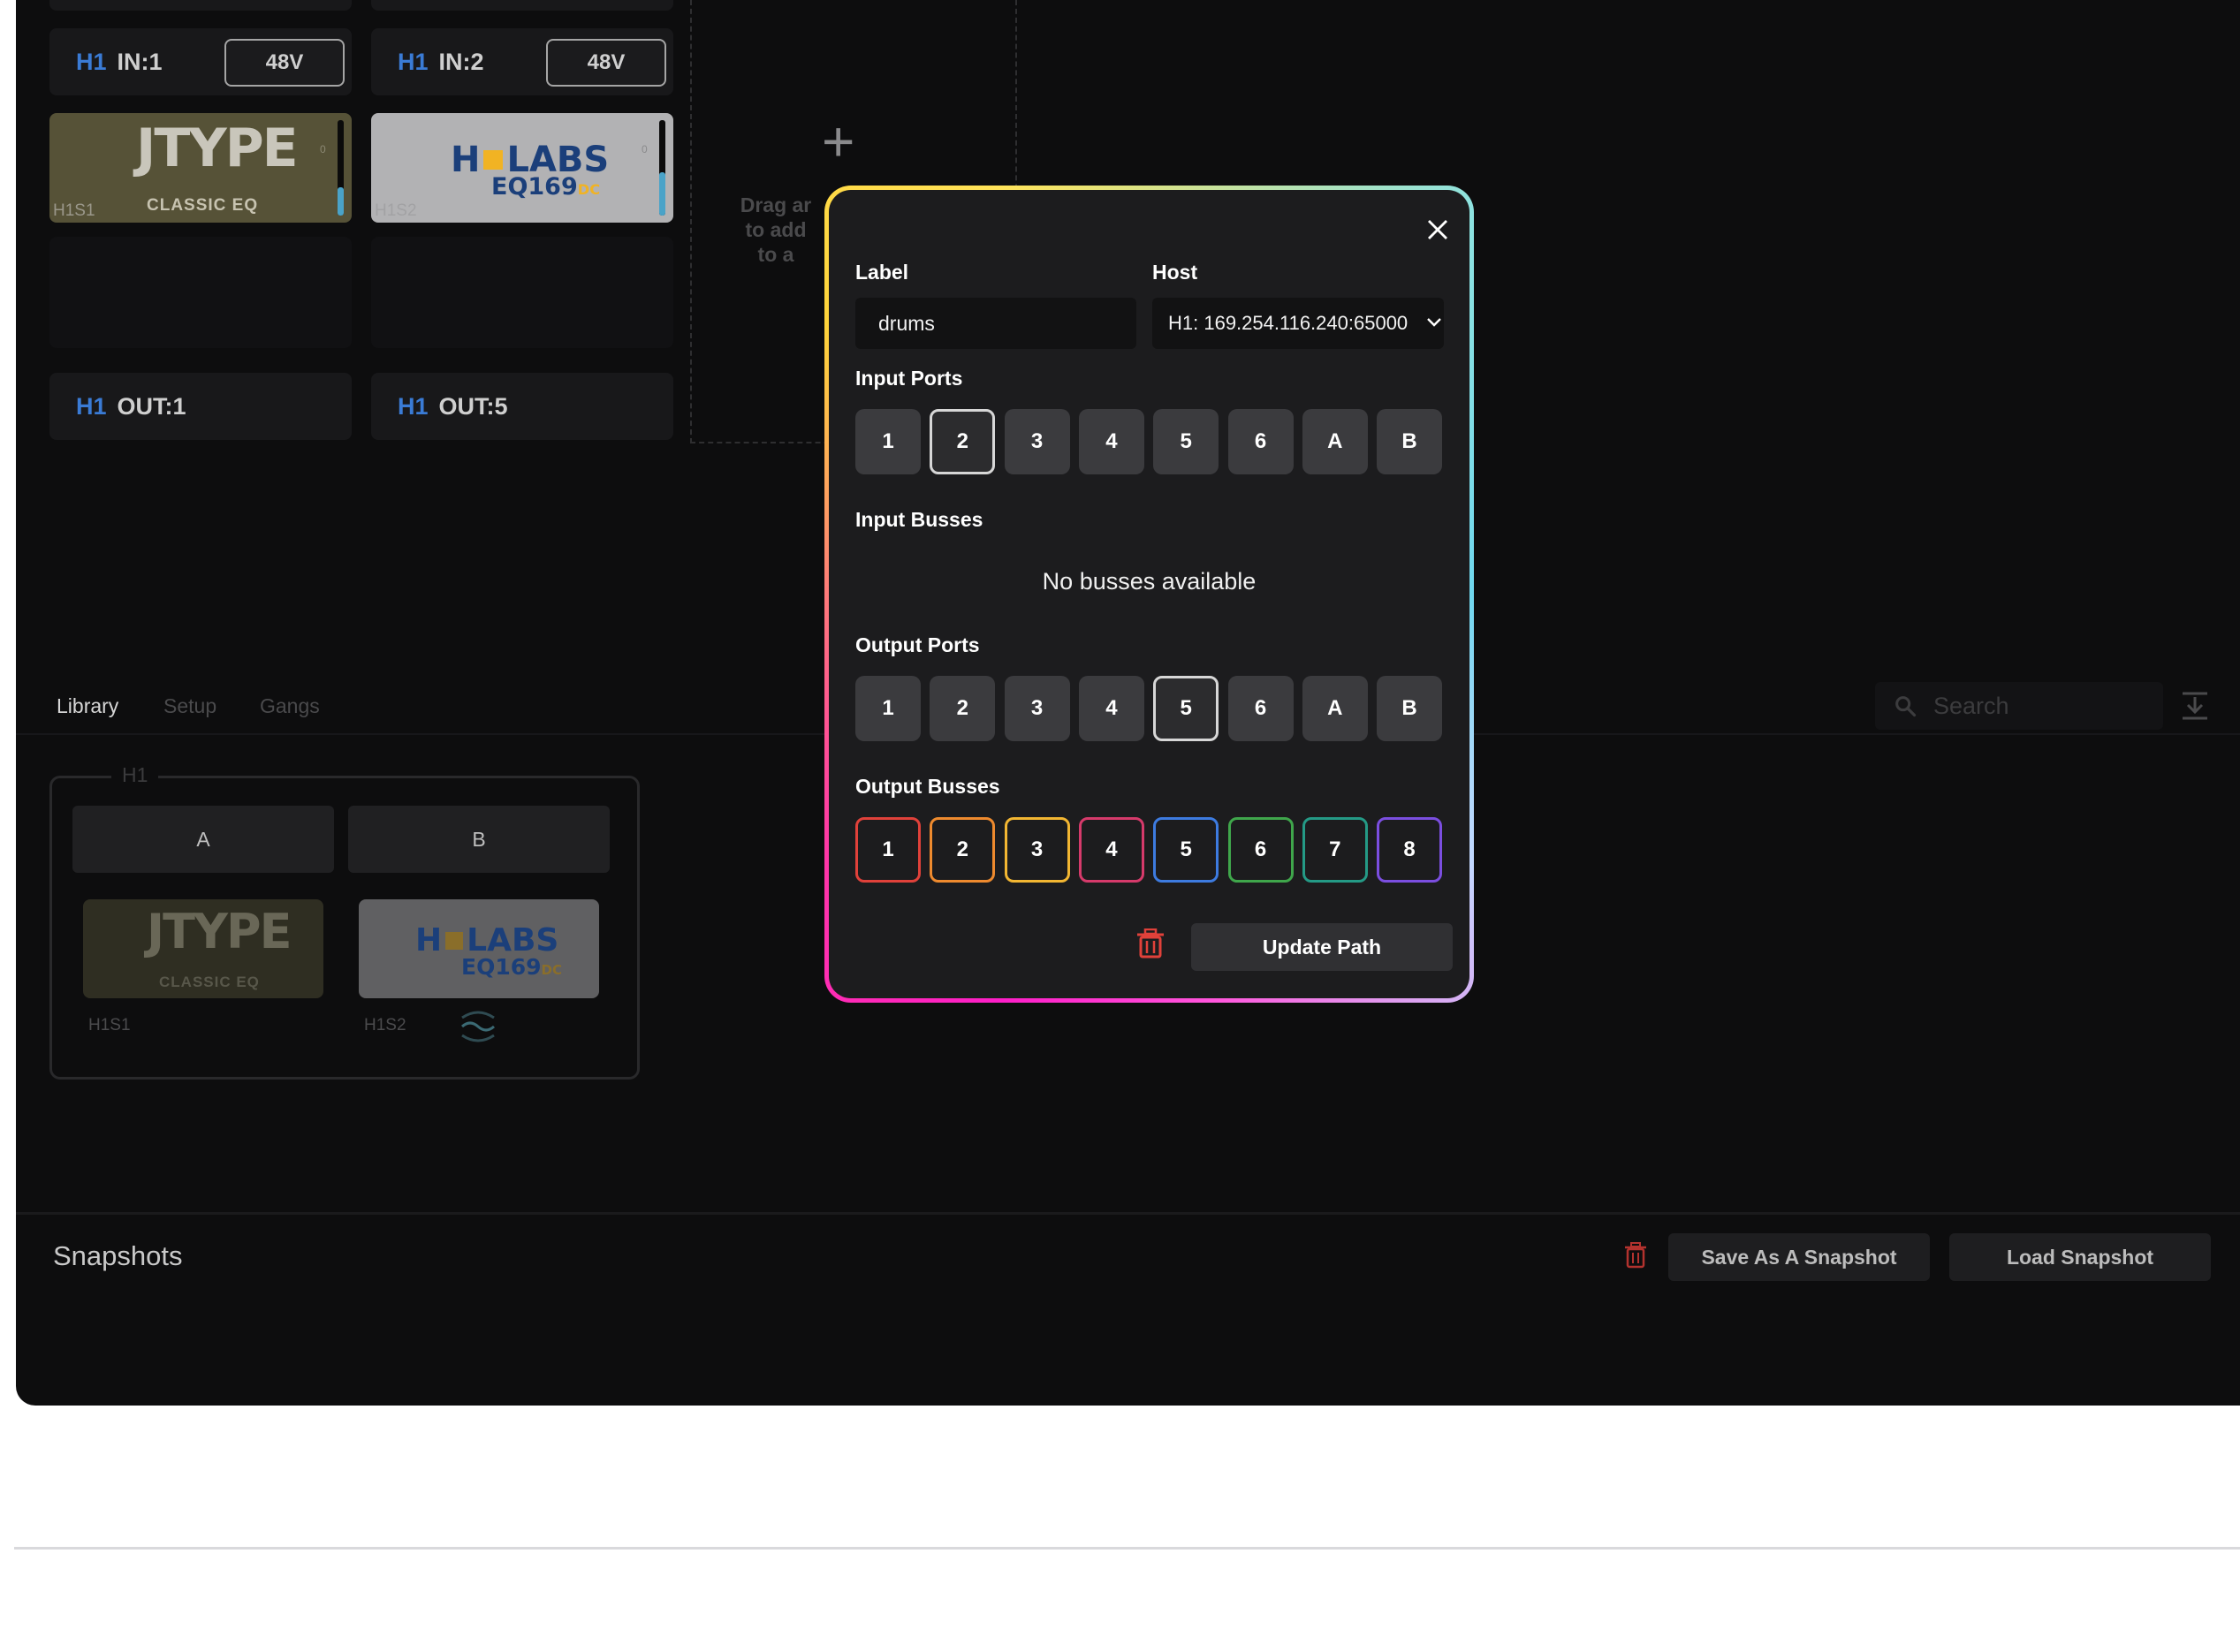  What do you see at coordinates (203, 839) in the screenshot?
I see `gang-button-a: A` at bounding box center [203, 839].